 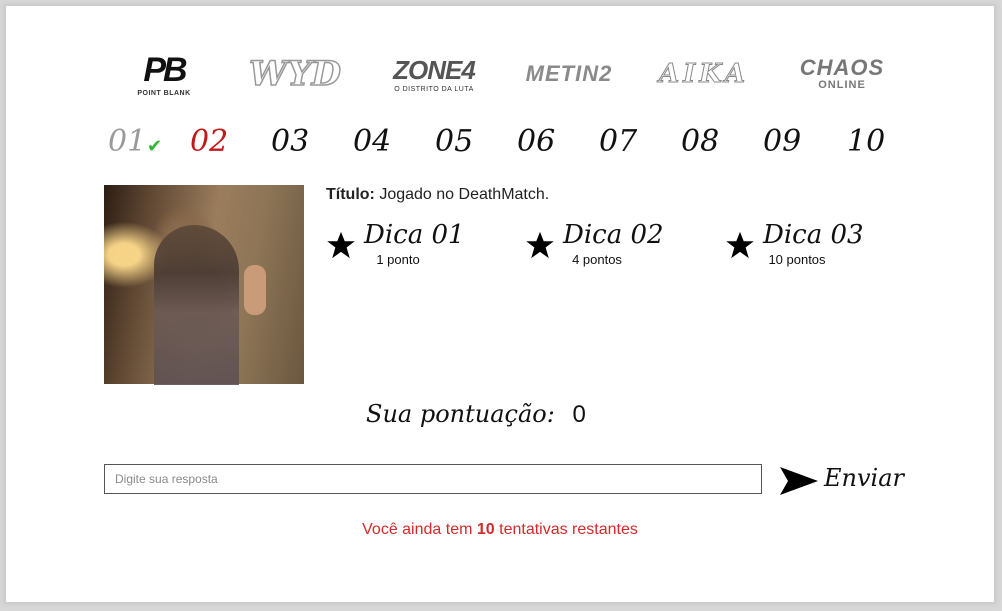 I want to click on question-03: 03, so click(x=290, y=141).